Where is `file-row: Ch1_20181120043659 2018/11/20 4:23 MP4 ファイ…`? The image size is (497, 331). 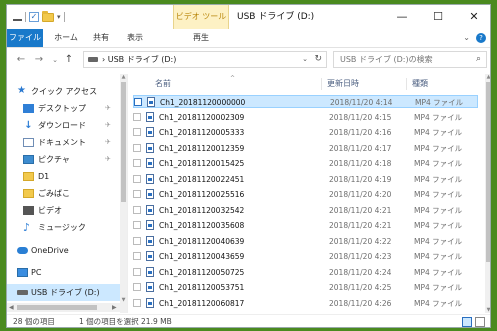
file-row: Ch1_20181120043659 2018/11/20 4:23 MP4 ファイ… is located at coordinates (305, 256).